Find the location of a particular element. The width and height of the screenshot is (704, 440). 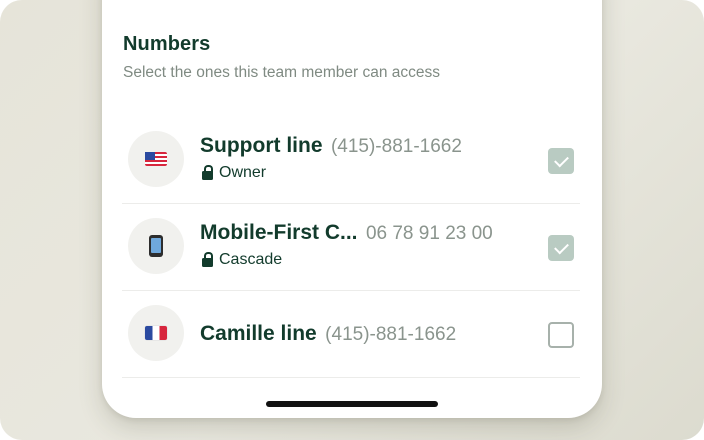

home-indicator is located at coordinates (352, 404).